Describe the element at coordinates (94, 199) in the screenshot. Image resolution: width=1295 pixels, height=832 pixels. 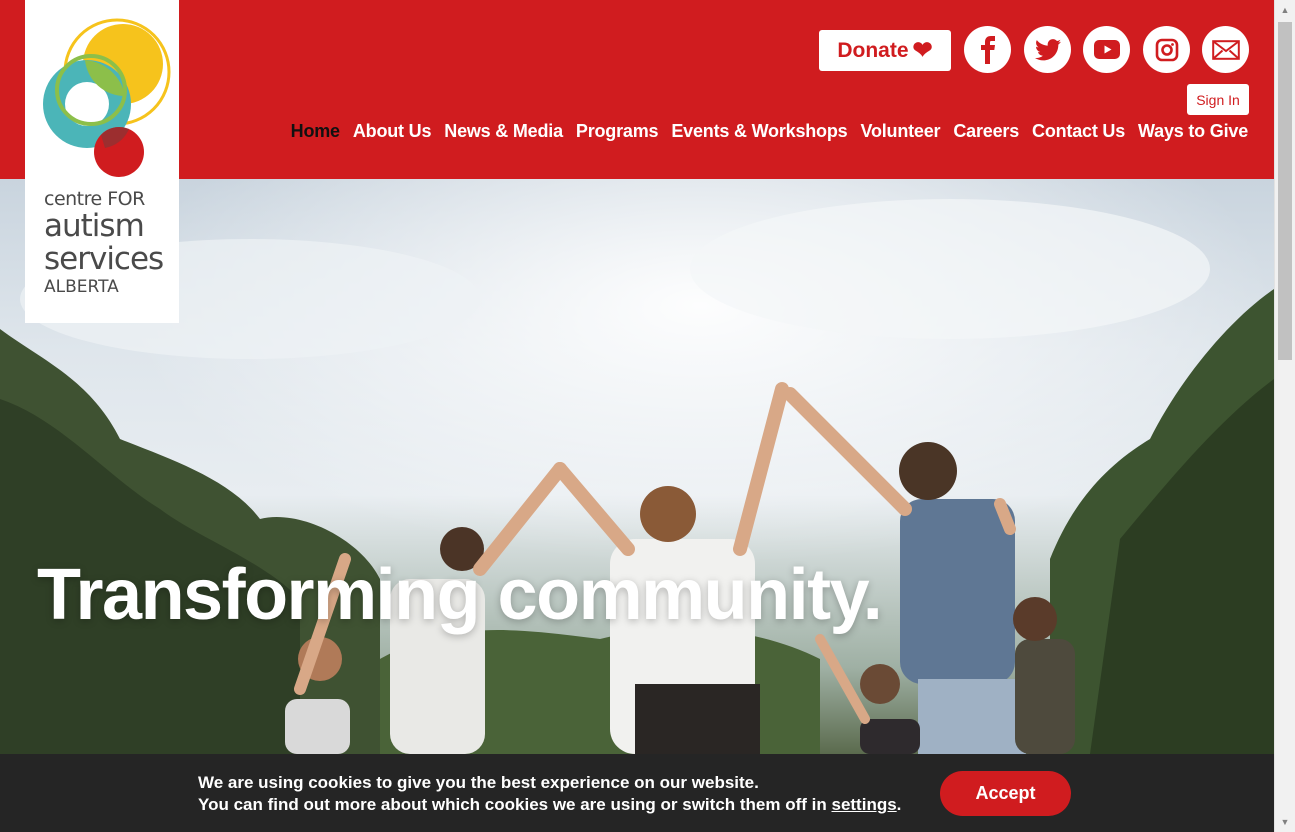
I see `logo-line-centre-for: centre FOR` at that location.